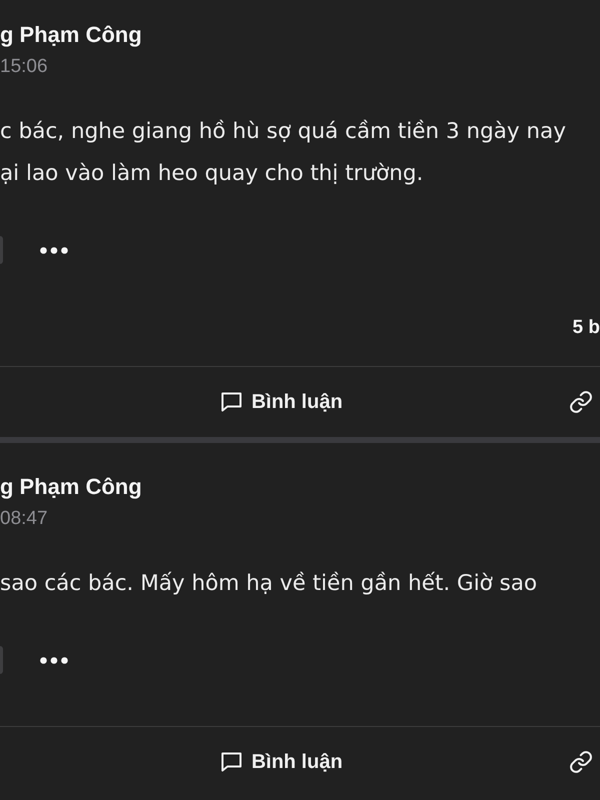 The height and width of the screenshot is (800, 600). What do you see at coordinates (269, 584) in the screenshot?
I see `post-text: sao các bác. Mấy hôm hạ về tiền gần hết. Giờ sao` at bounding box center [269, 584].